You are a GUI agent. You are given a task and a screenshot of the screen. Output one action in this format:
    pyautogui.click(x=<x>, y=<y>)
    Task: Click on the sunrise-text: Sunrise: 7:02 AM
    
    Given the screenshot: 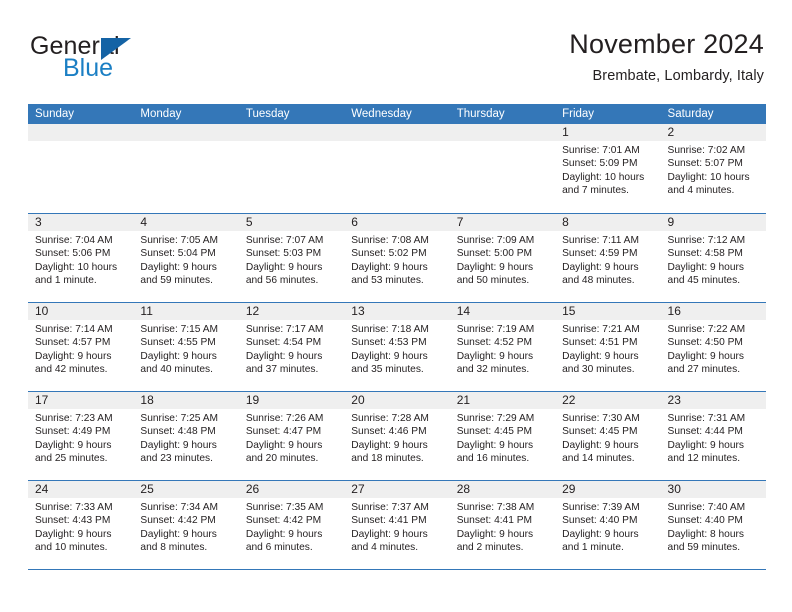 What is the action you would take?
    pyautogui.click(x=706, y=150)
    